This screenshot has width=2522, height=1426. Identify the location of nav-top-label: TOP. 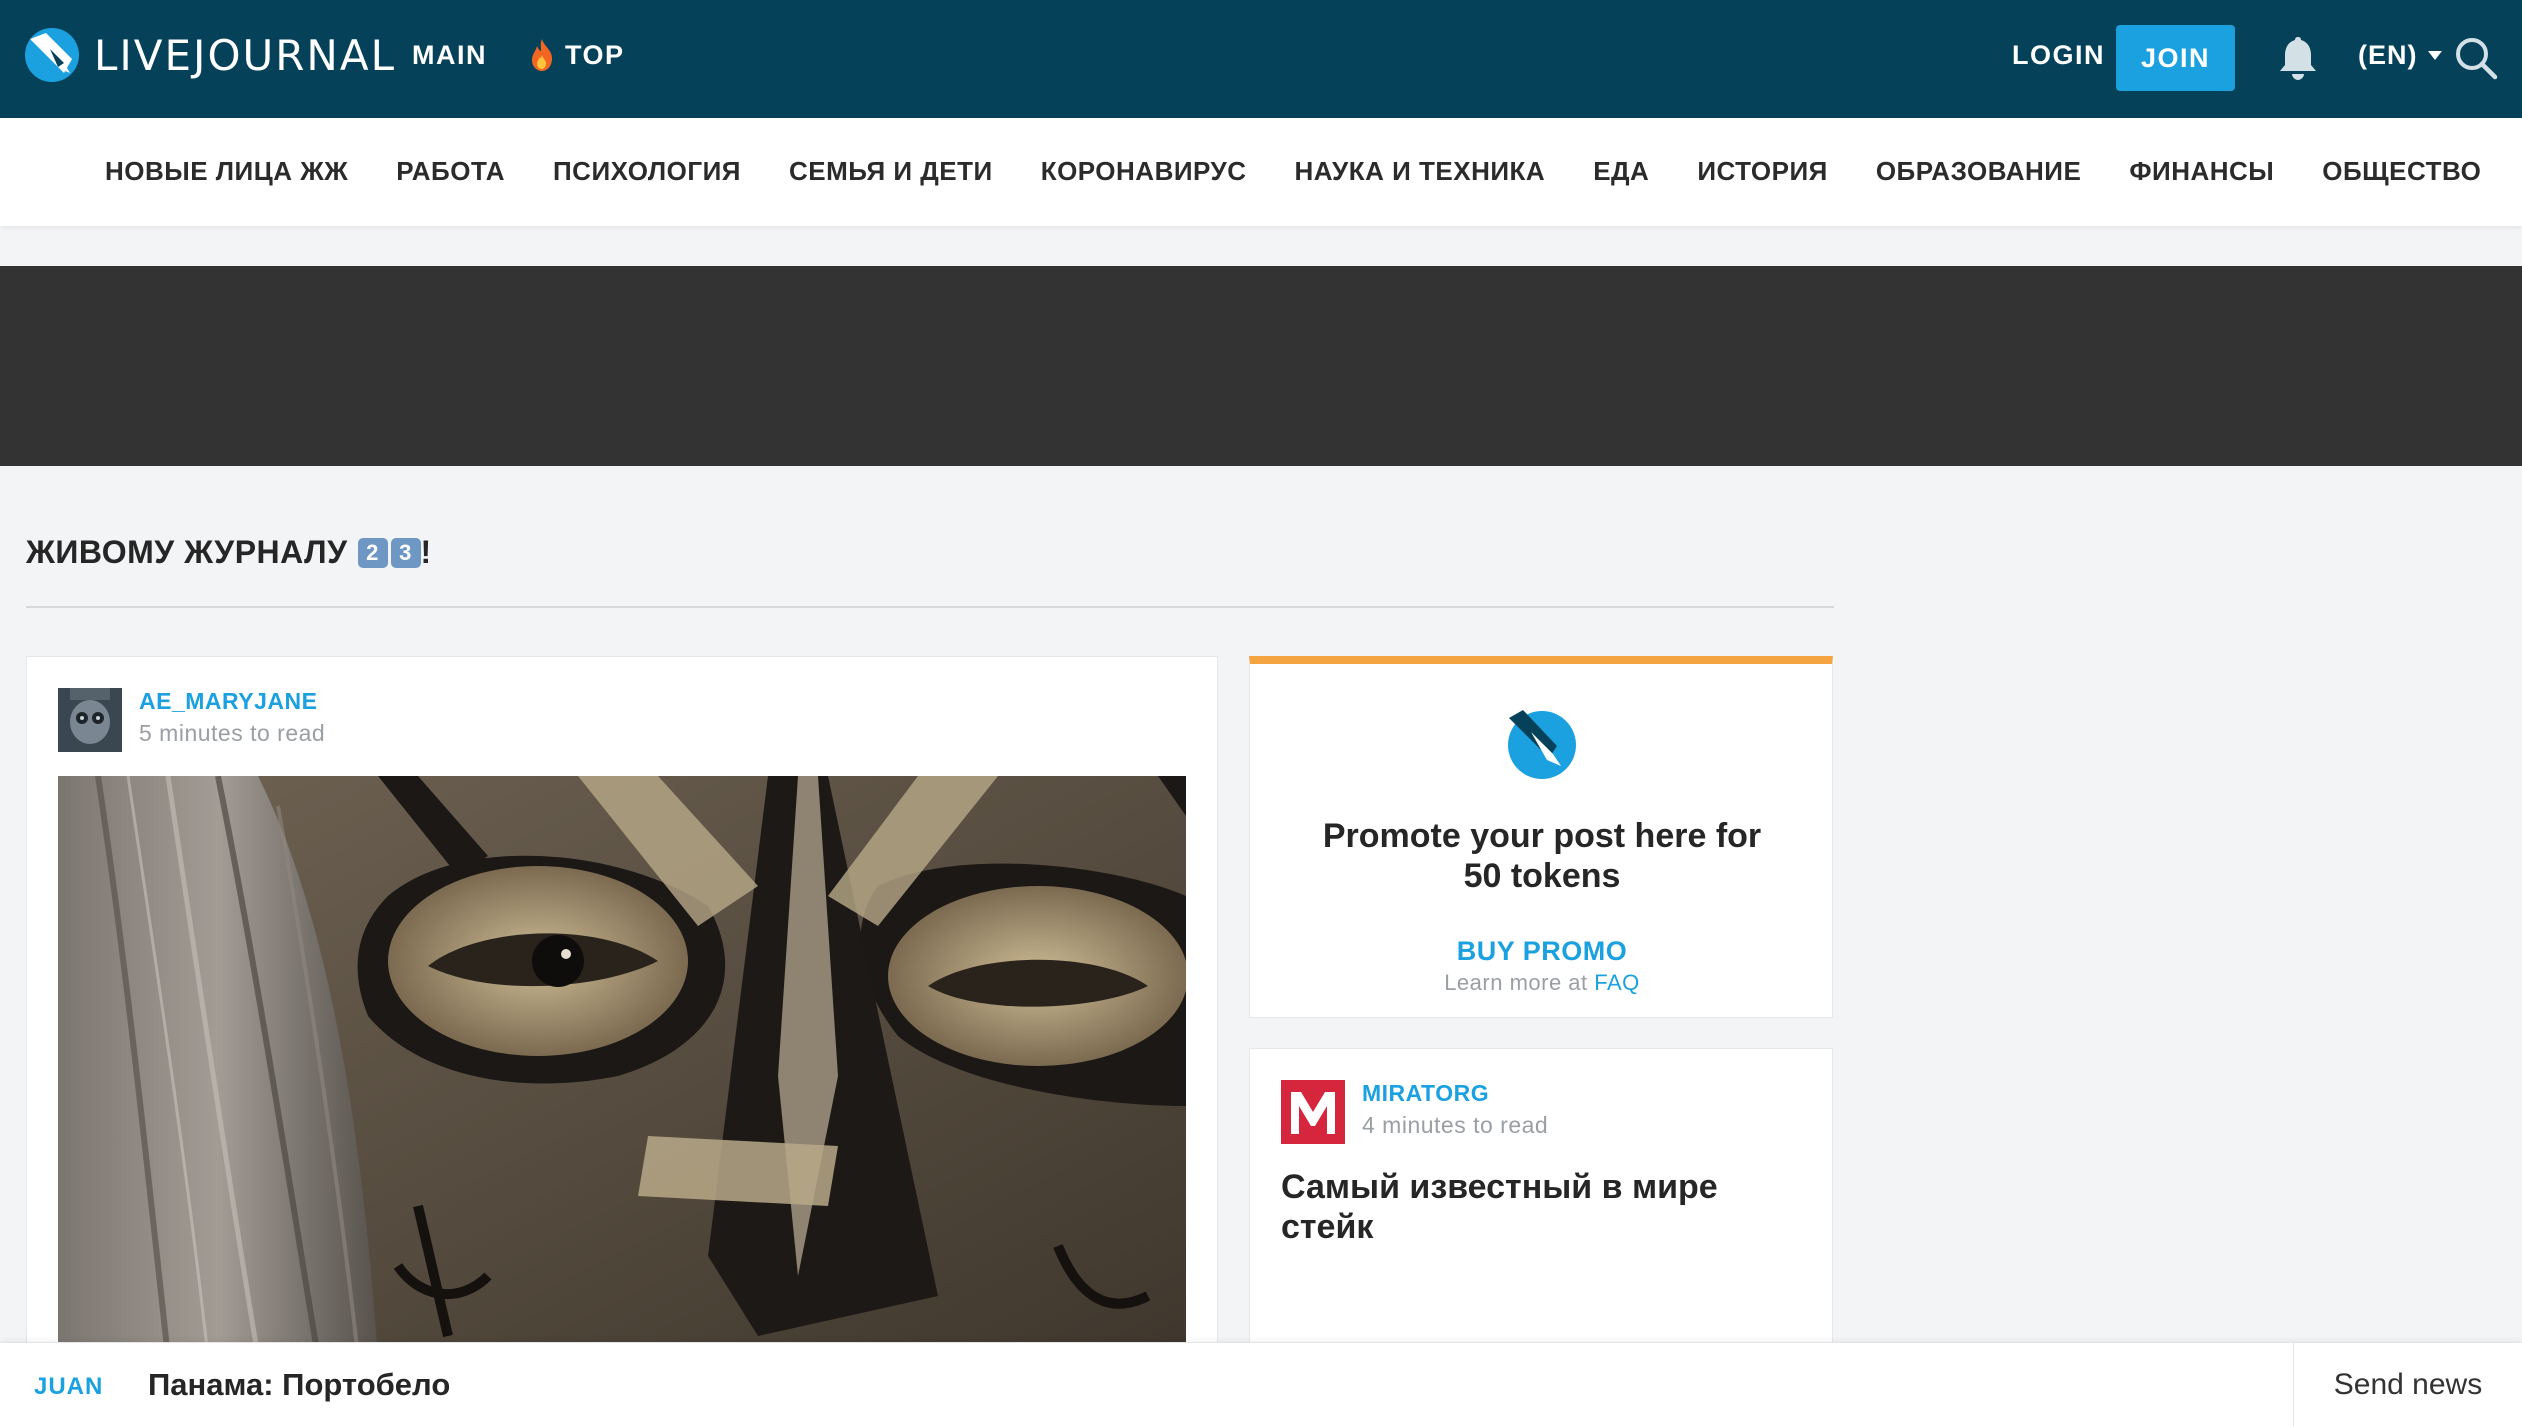
(595, 54).